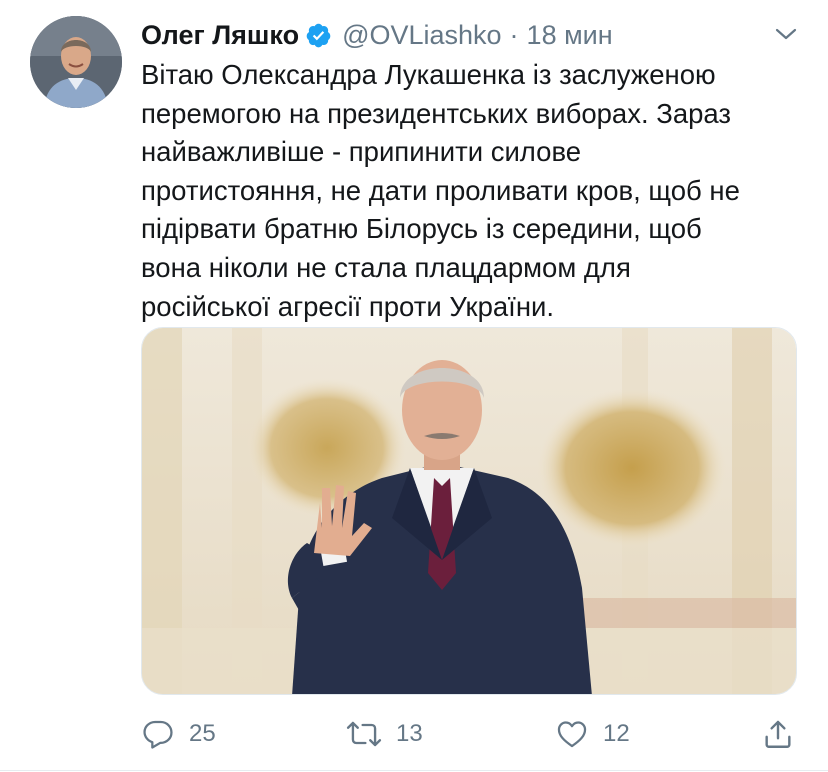 The width and height of the screenshot is (828, 772). I want to click on author-handle: @OVLiashko, so click(421, 35).